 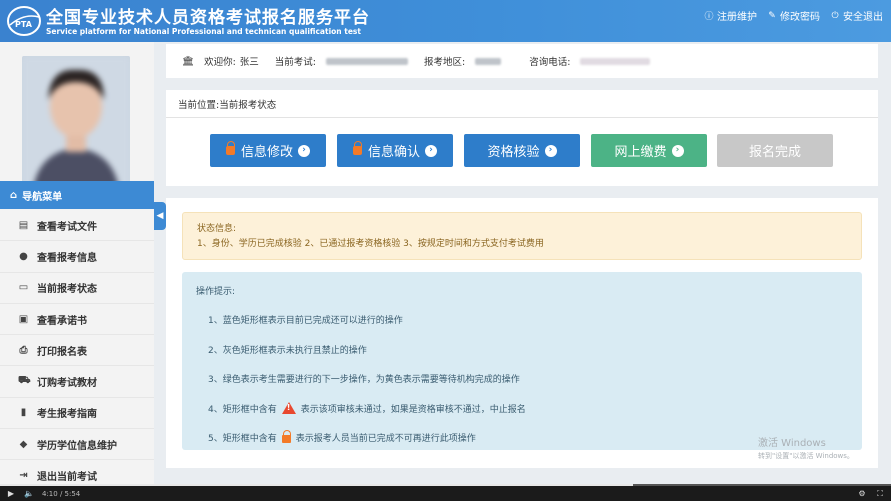 I want to click on registration-complete-button: 报名完成, so click(x=775, y=150).